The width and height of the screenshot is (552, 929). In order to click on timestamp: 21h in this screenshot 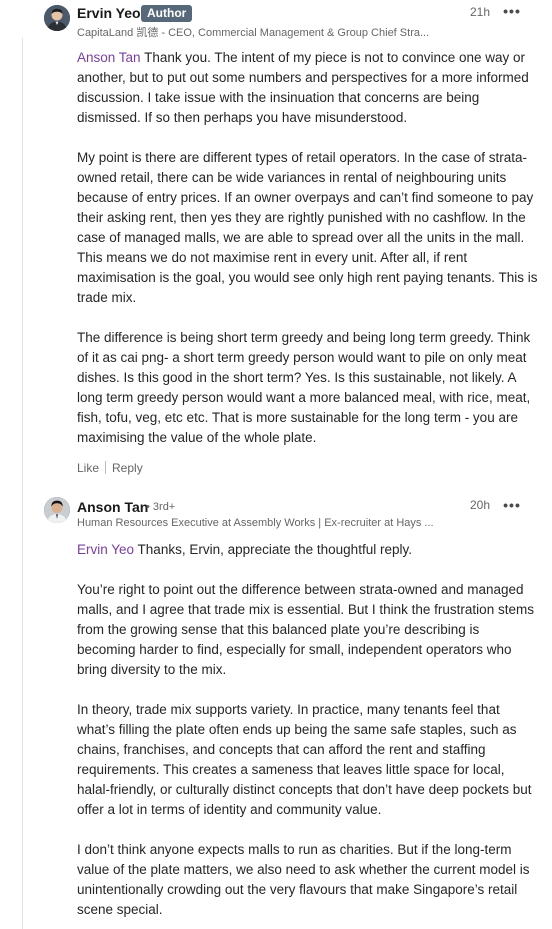, I will do `click(480, 12)`.